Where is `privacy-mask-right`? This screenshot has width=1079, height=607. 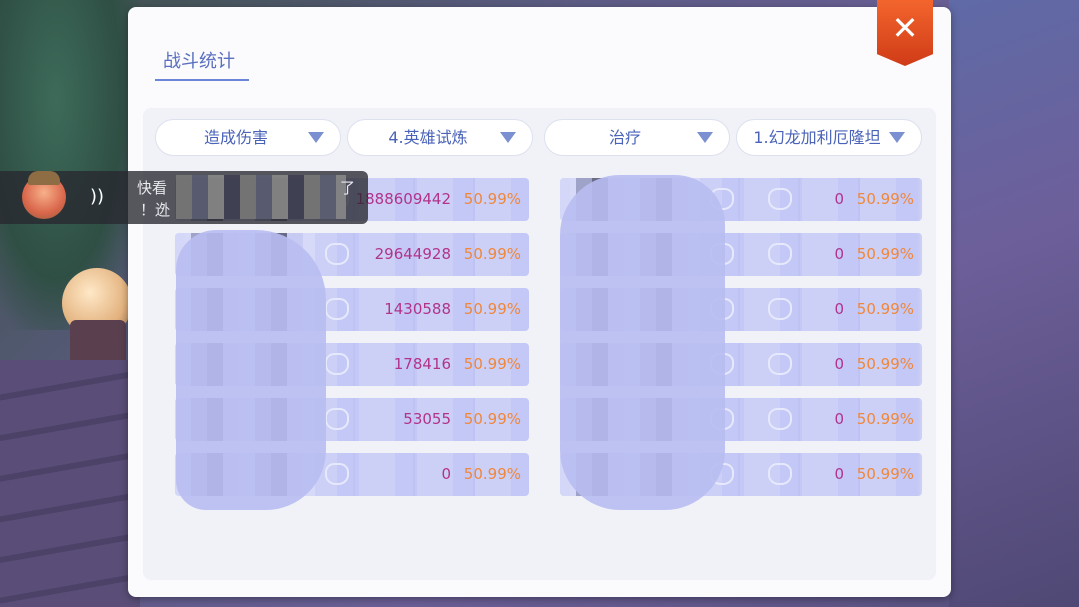
privacy-mask-right is located at coordinates (642, 342).